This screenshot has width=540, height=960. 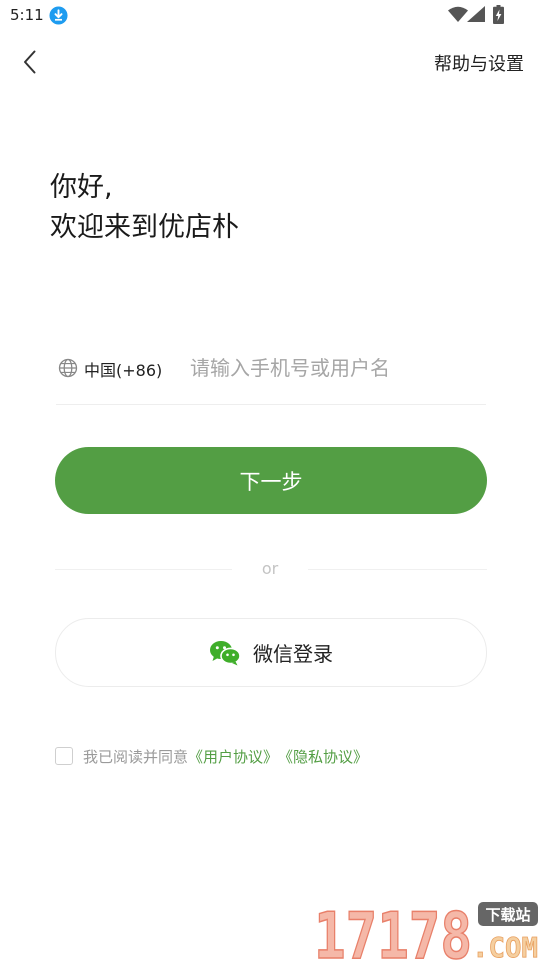 I want to click on download-notification-icon, so click(x=58, y=15).